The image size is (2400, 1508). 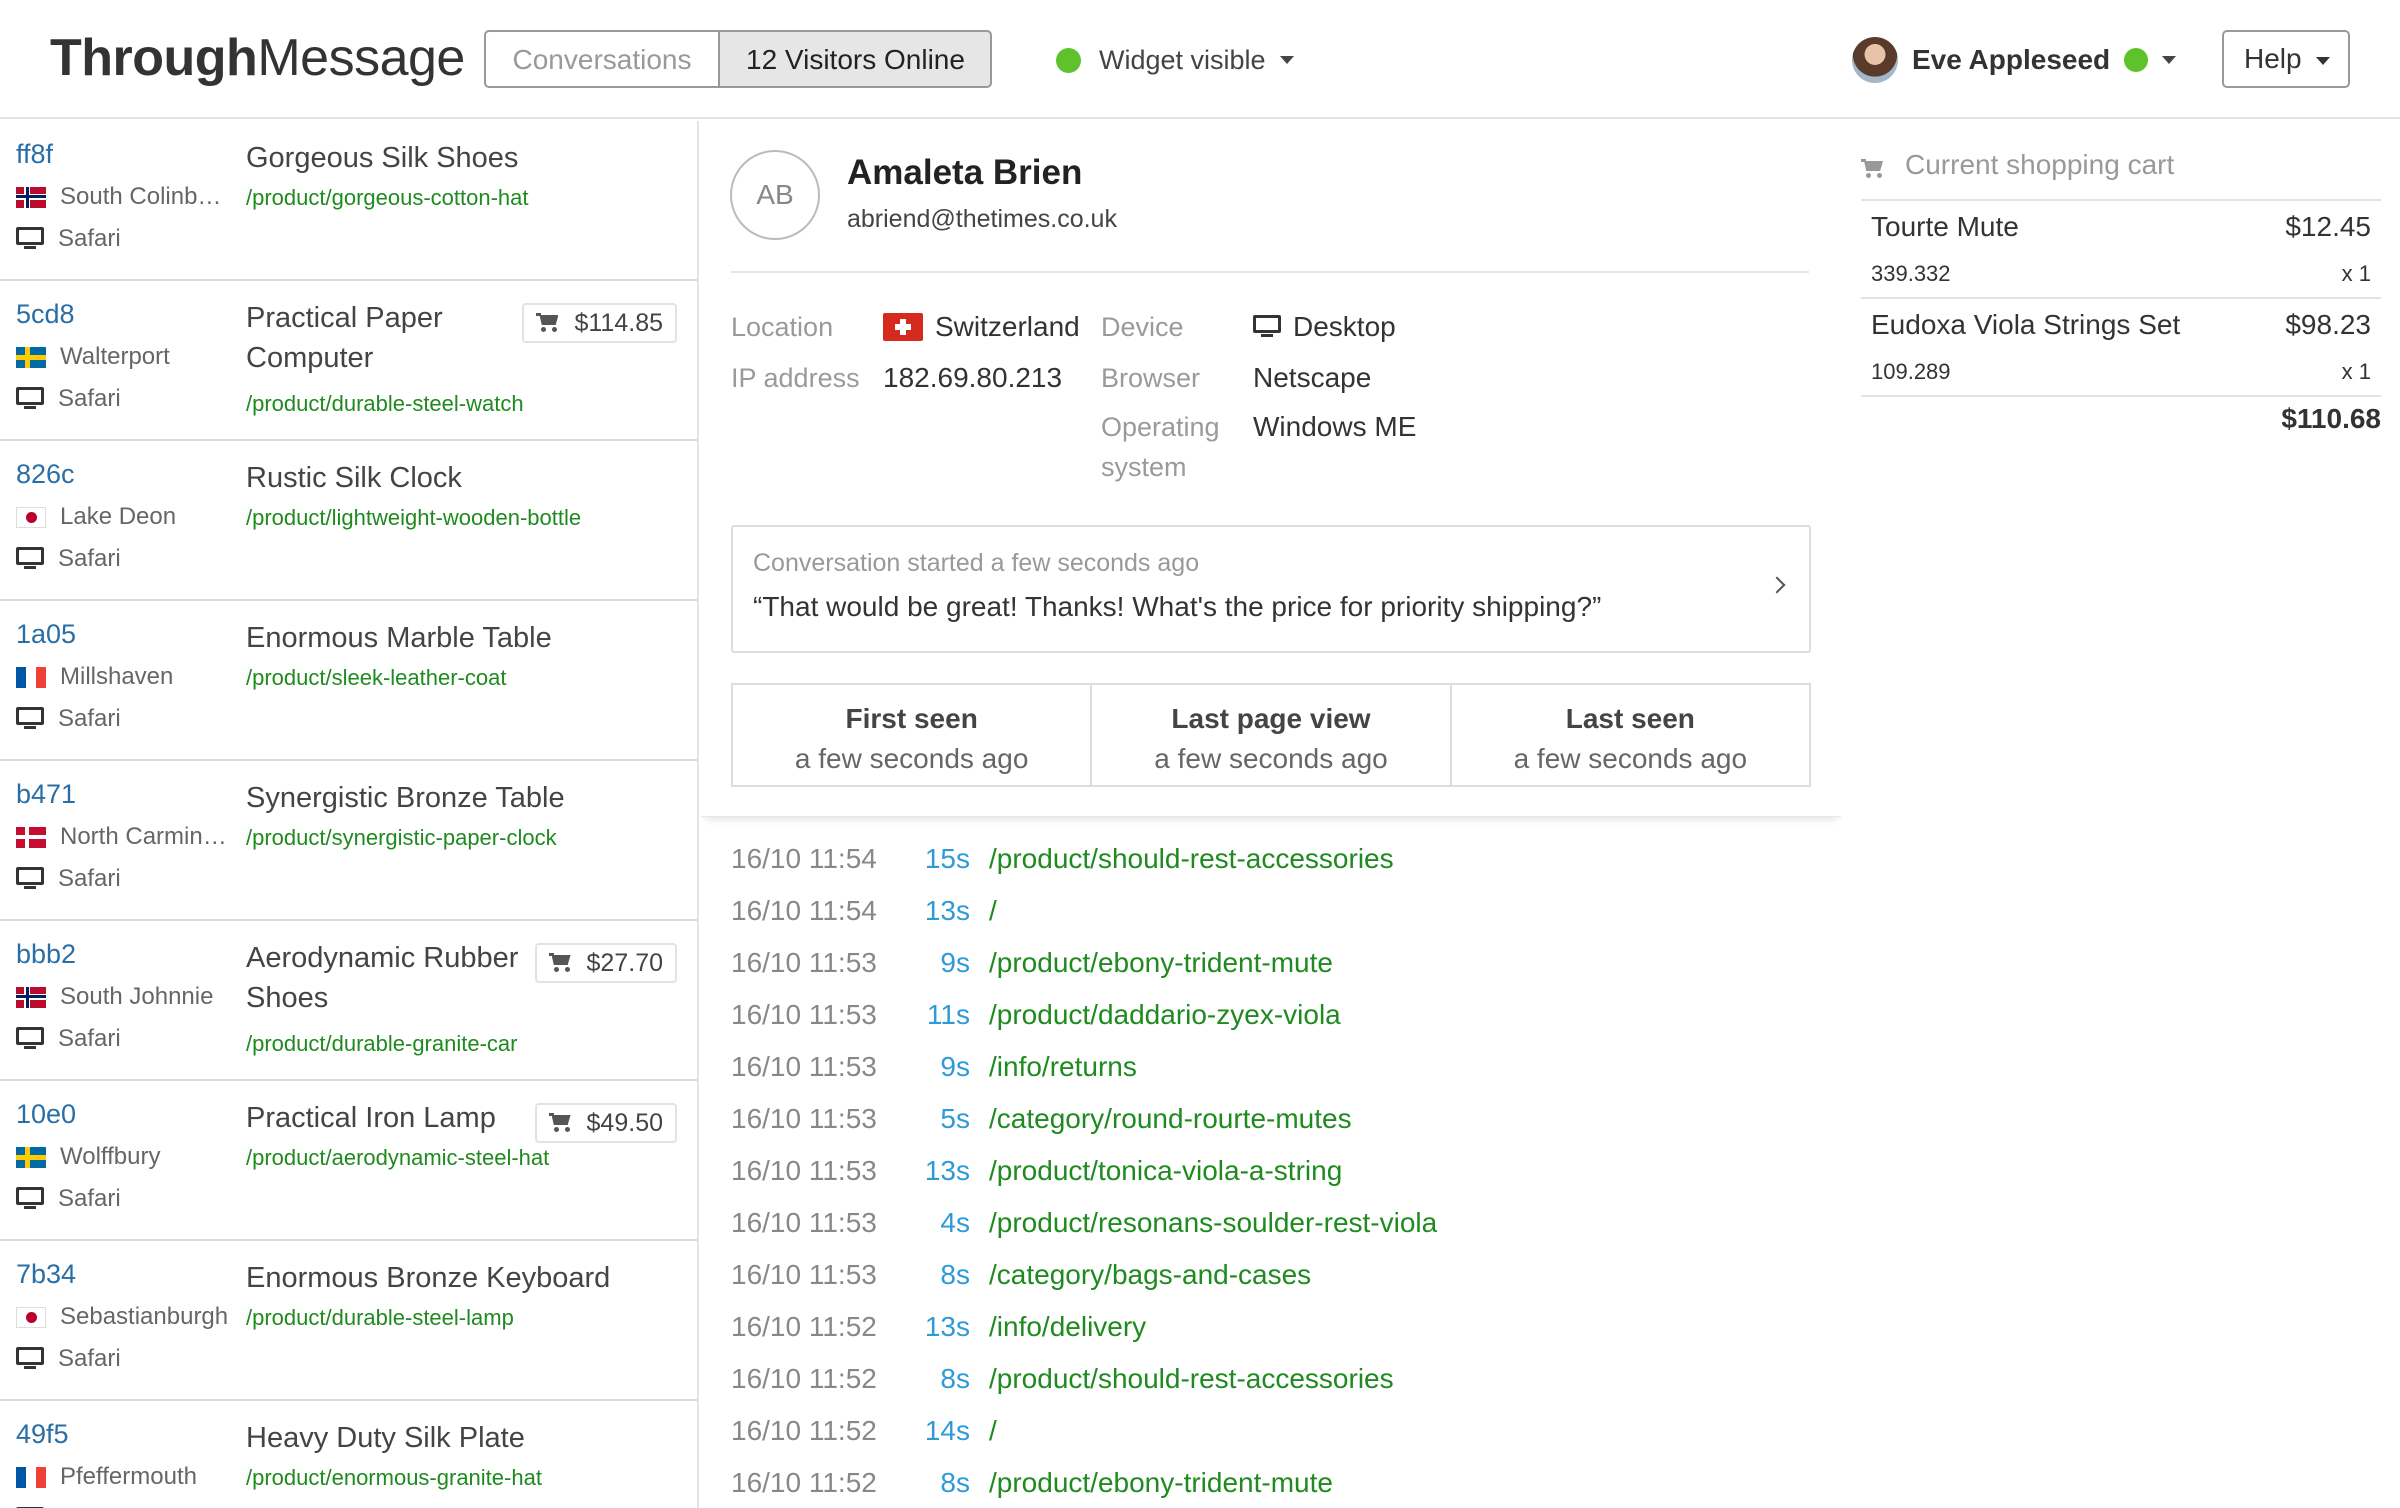 What do you see at coordinates (602, 59) in the screenshot?
I see `tab-conversations: Conversations` at bounding box center [602, 59].